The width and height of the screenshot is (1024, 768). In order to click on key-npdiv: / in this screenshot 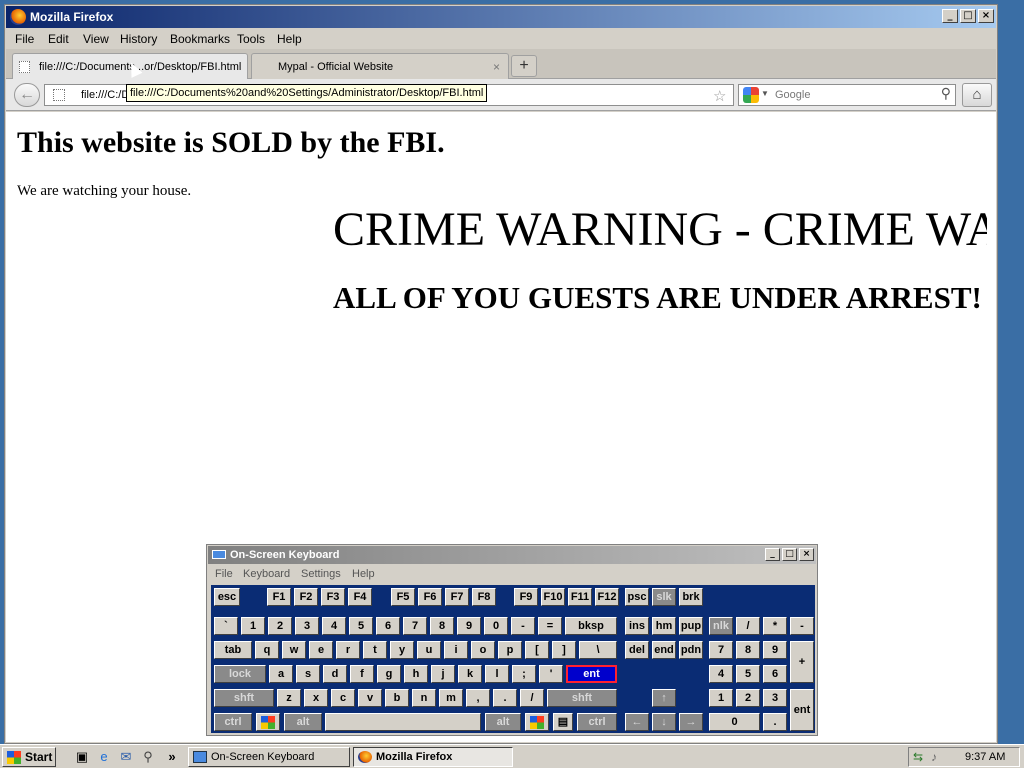, I will do `click(748, 626)`.